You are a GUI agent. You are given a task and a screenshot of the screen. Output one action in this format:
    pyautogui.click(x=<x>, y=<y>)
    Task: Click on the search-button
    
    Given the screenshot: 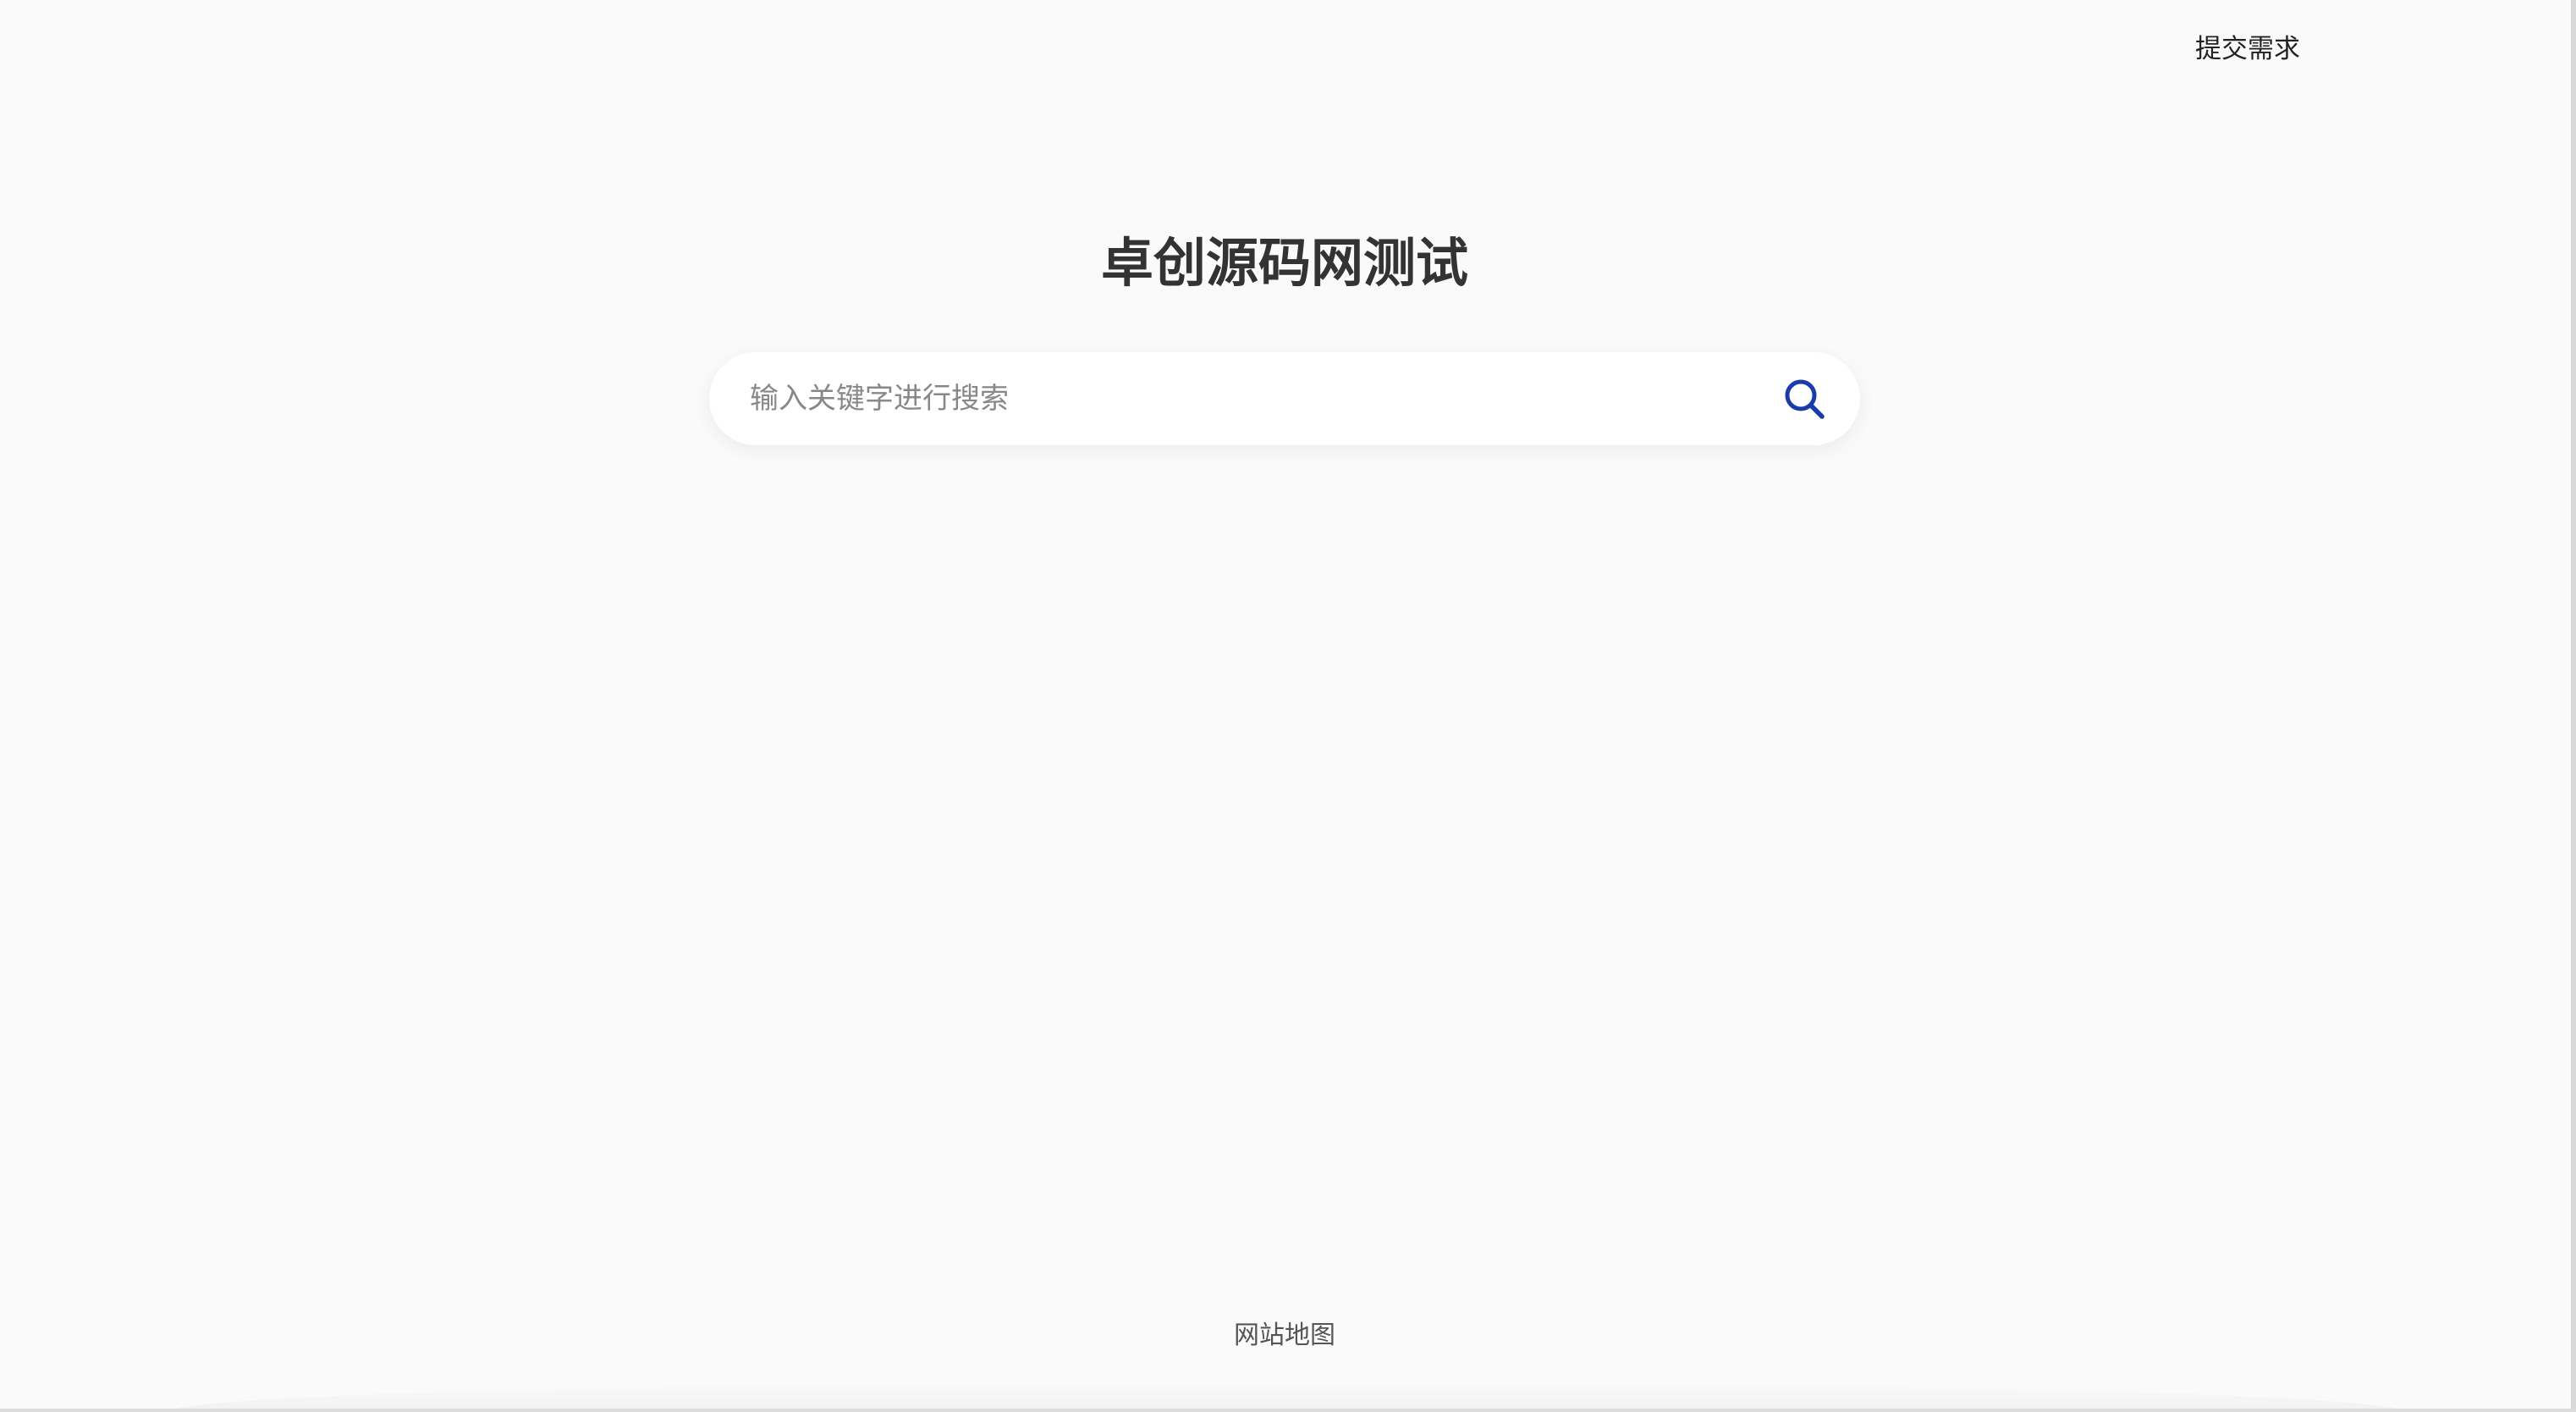 What is the action you would take?
    pyautogui.click(x=1804, y=398)
    